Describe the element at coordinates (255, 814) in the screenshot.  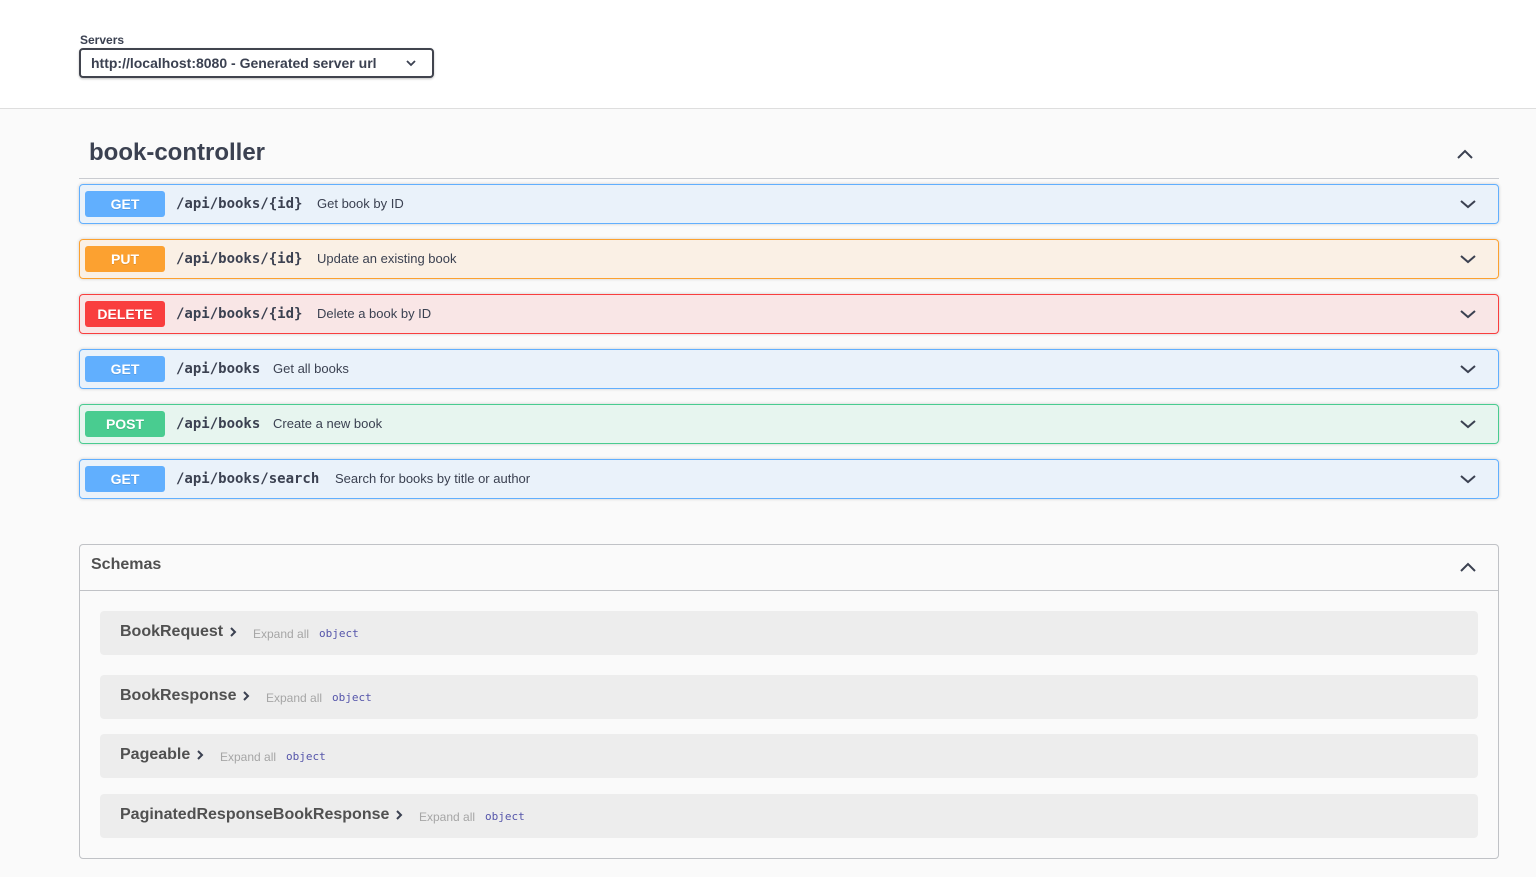
I see `model-name-text: PaginatedResponseBookResponse` at that location.